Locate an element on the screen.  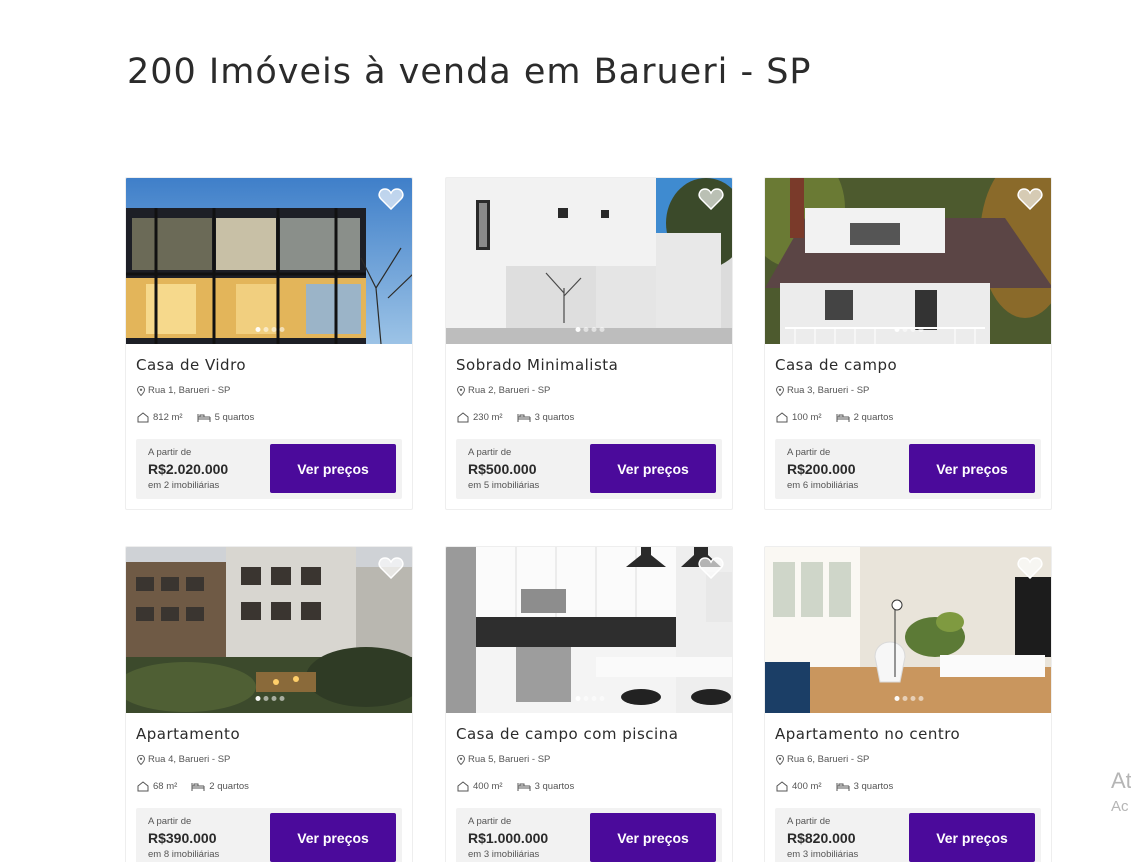
listing-specs: 68 m² 2 quartos is located at coordinates (200, 786).